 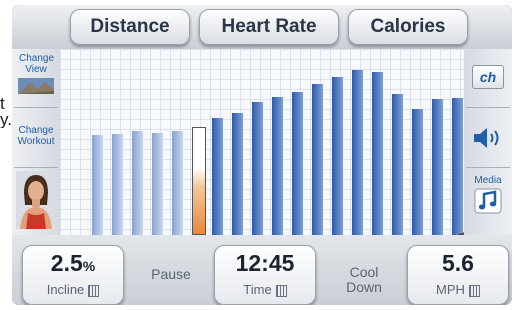 I want to click on media-label: Media, so click(x=488, y=180).